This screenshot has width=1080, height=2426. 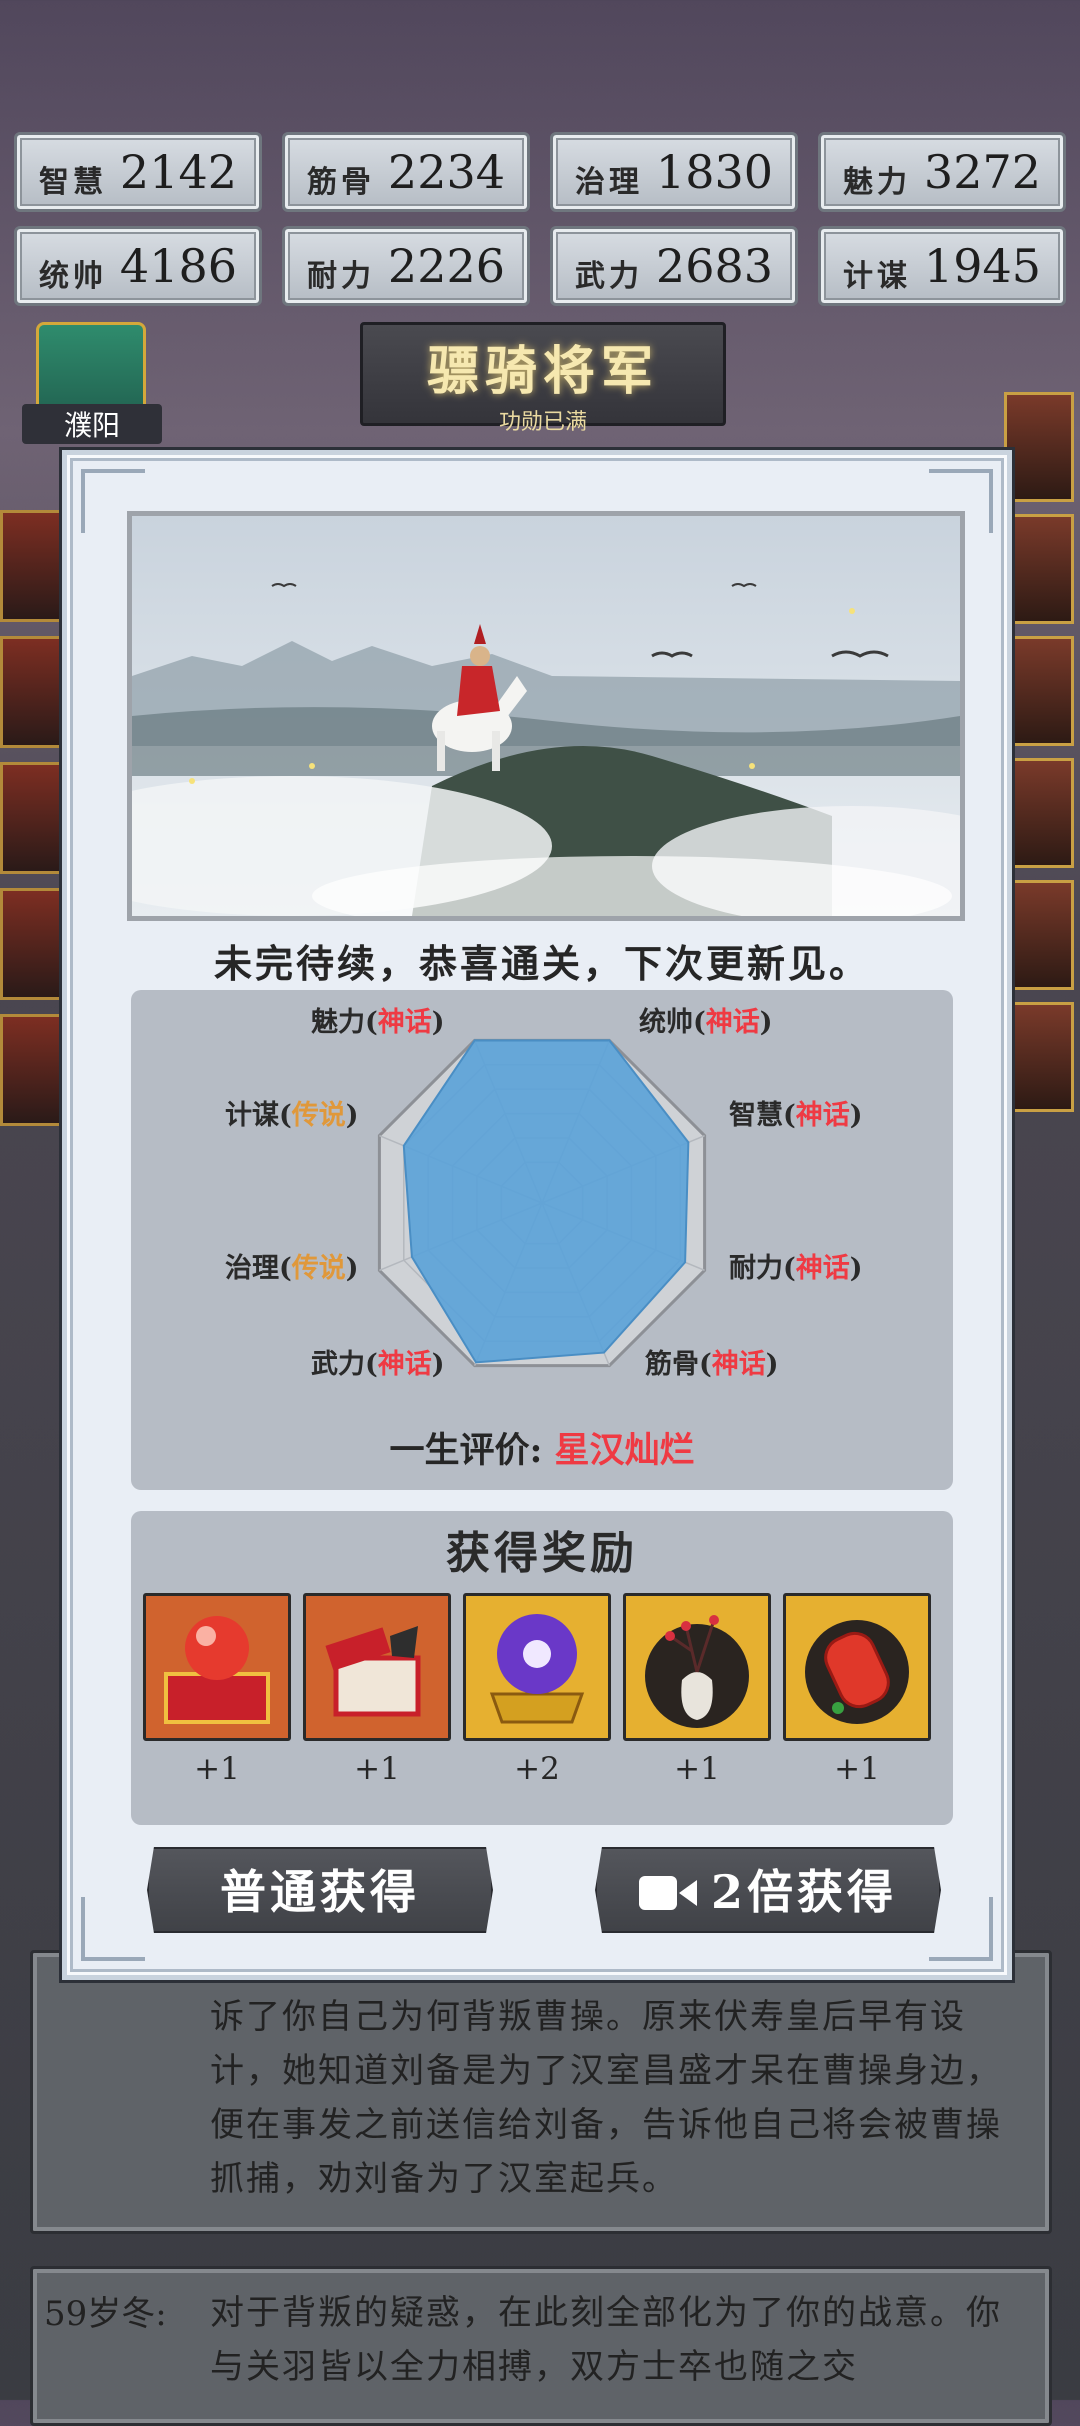 I want to click on stat-box-force: 武力 2683, so click(x=674, y=266).